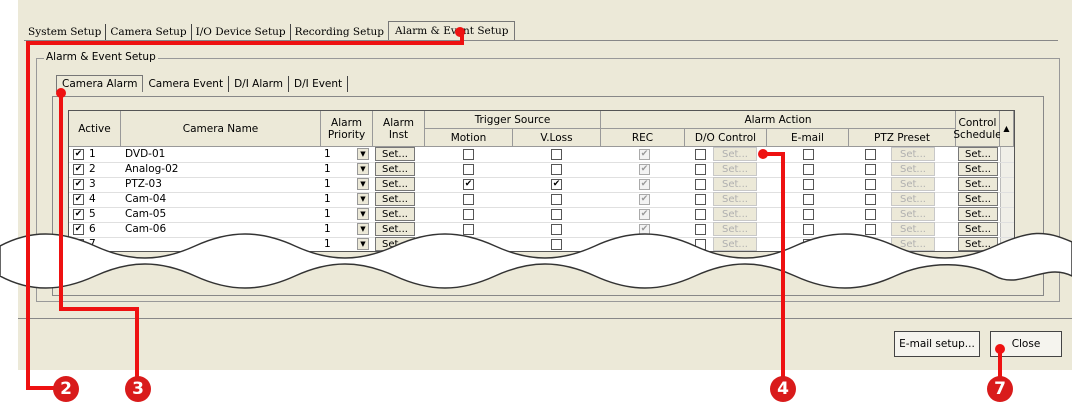  What do you see at coordinates (469, 138) in the screenshot?
I see `header-motion: Motion` at bounding box center [469, 138].